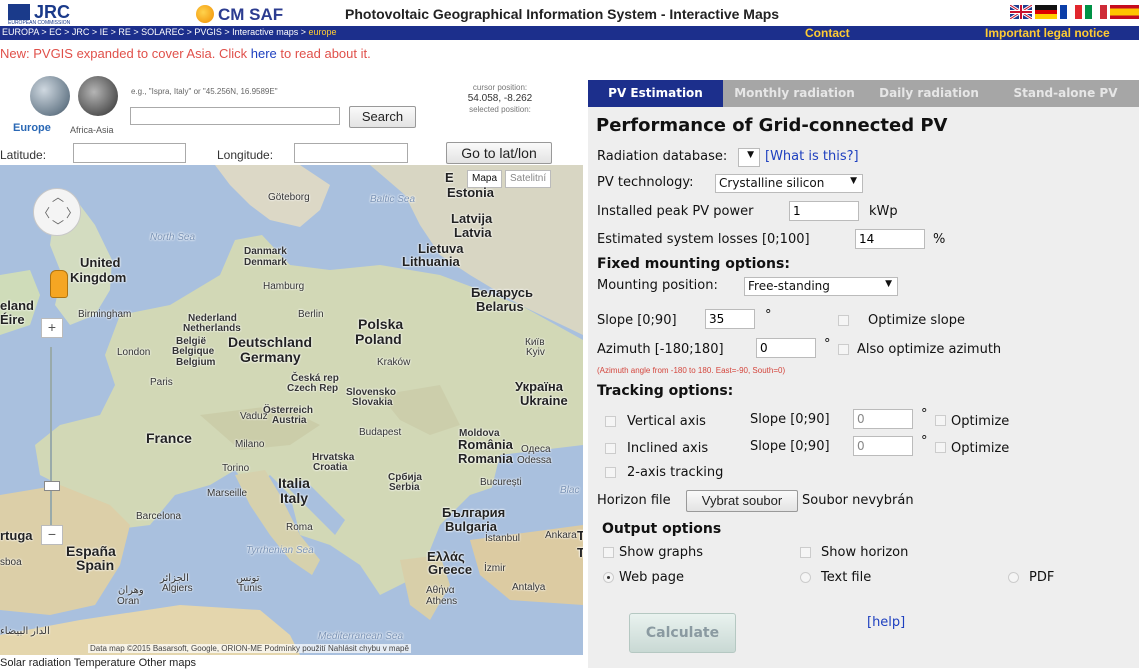  What do you see at coordinates (449, 177) in the screenshot?
I see `map-label: E` at bounding box center [449, 177].